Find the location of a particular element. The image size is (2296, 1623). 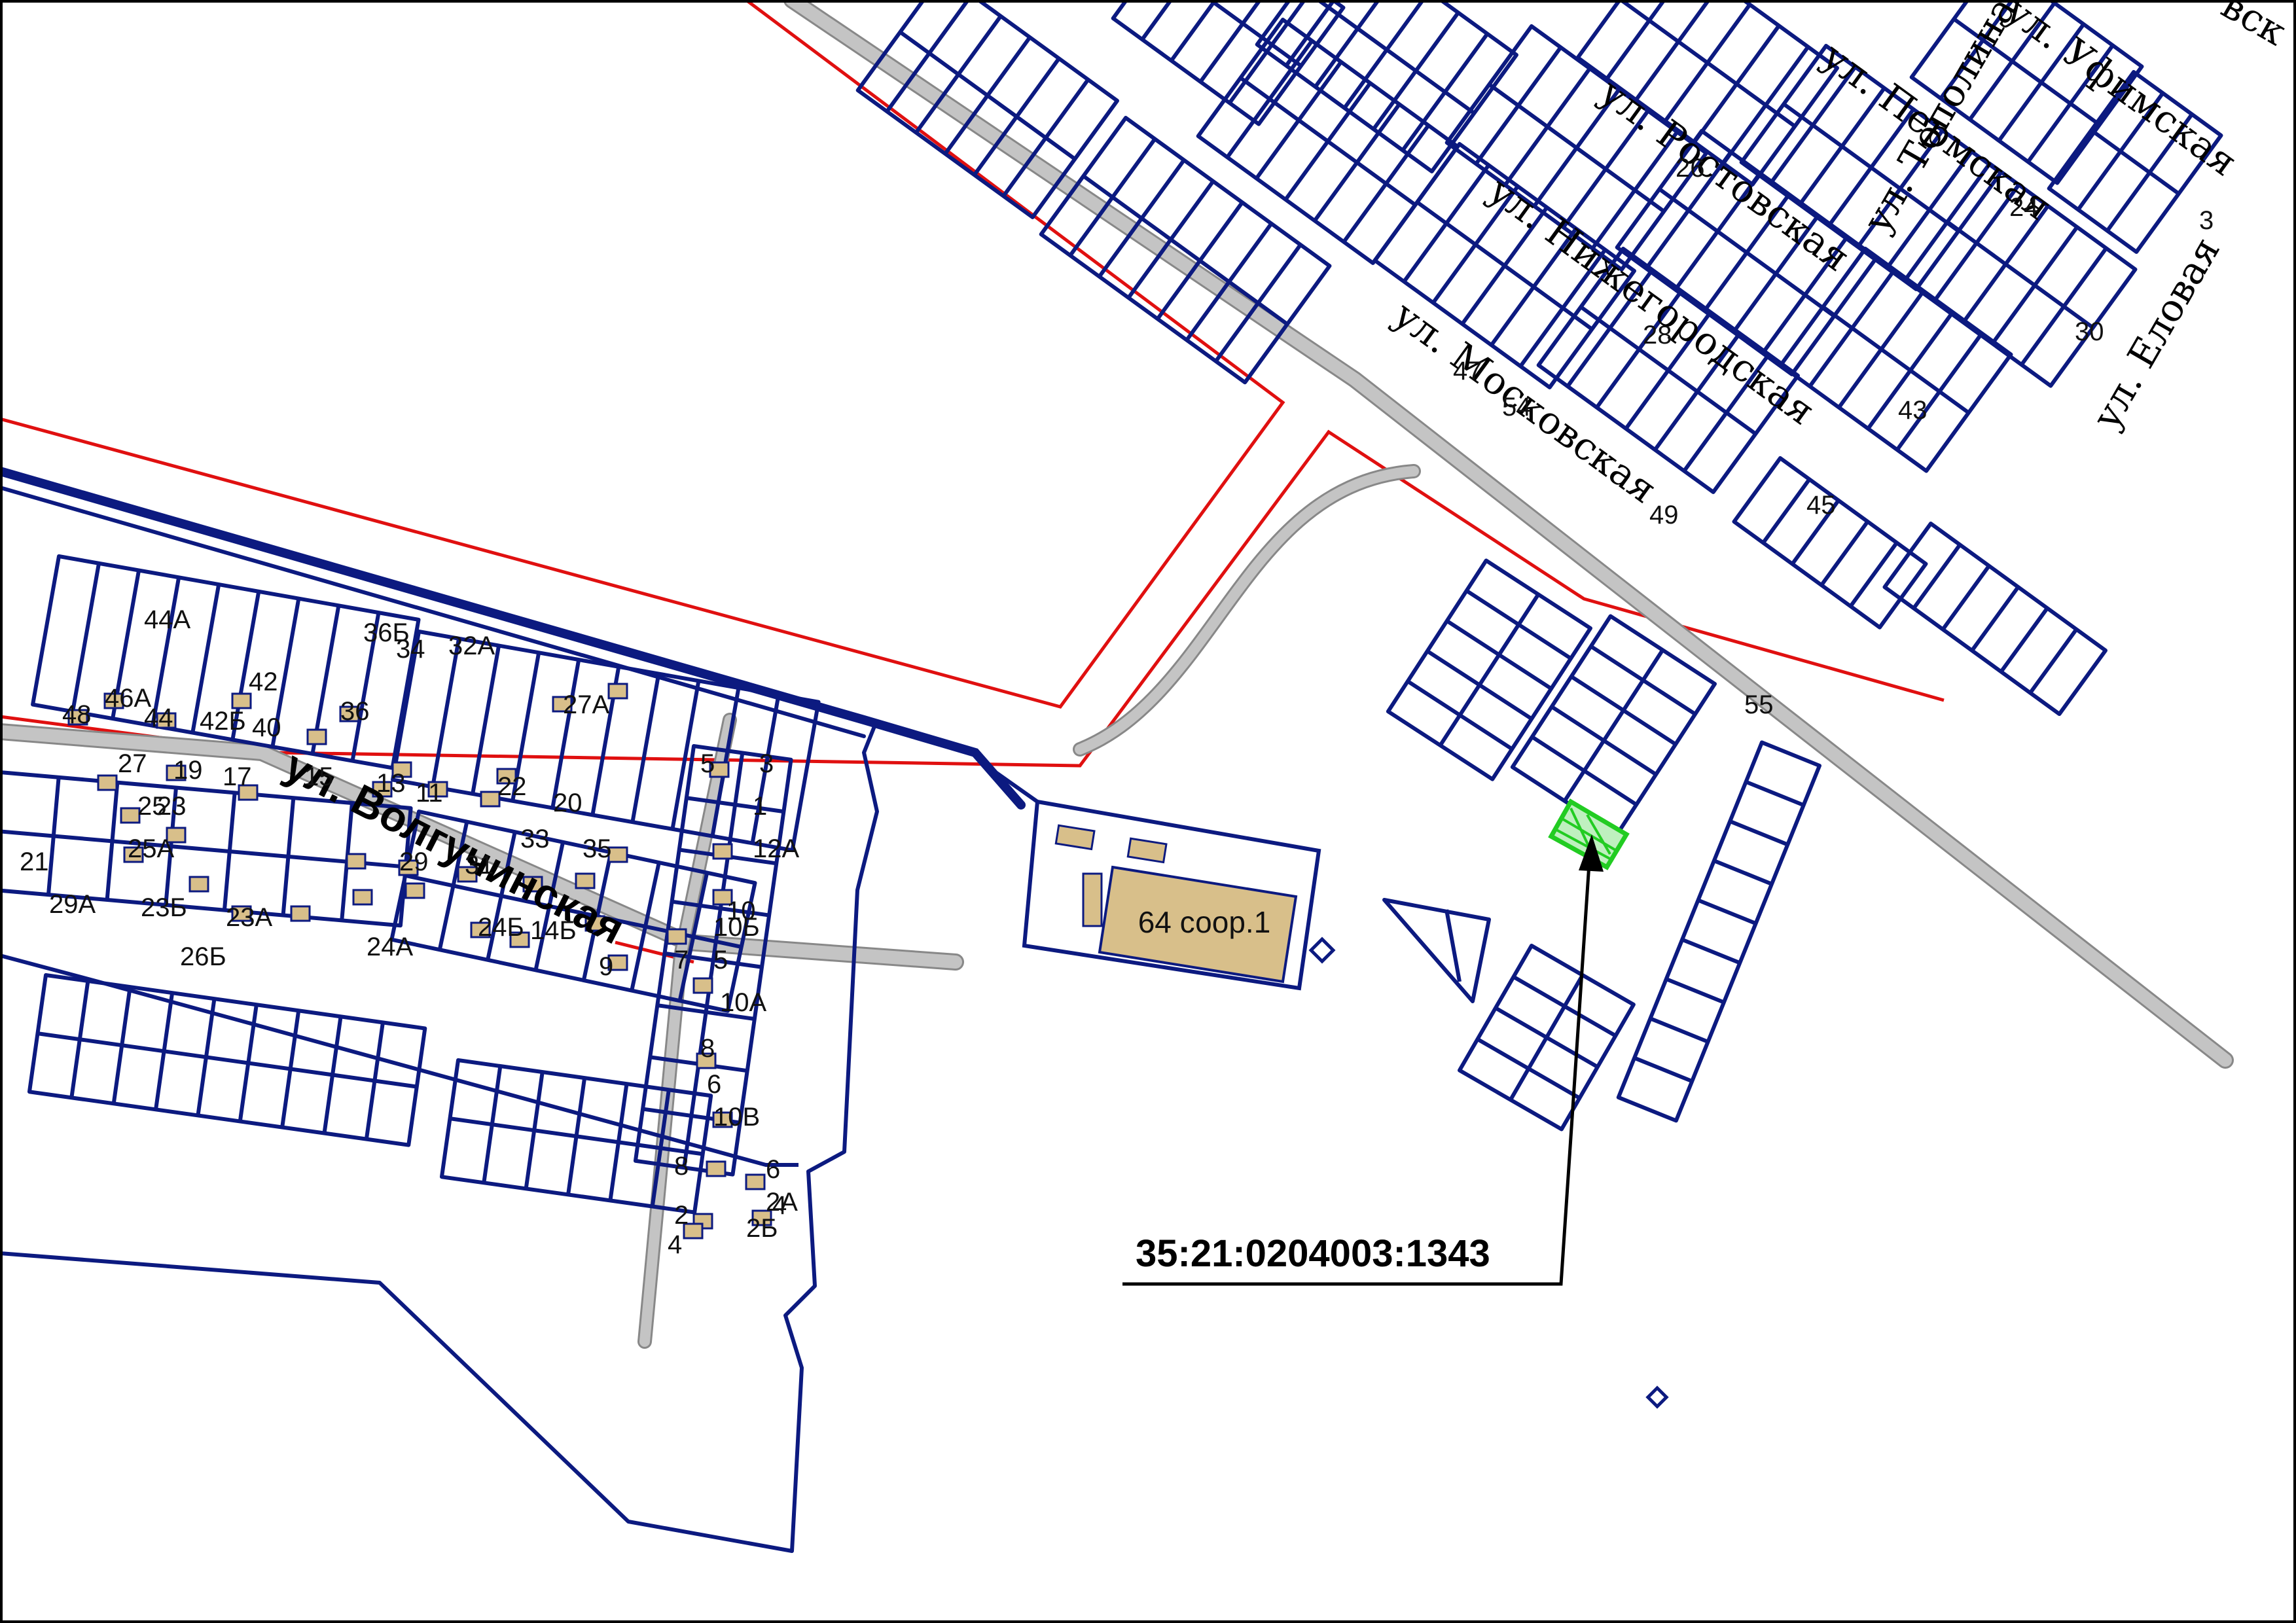

house-number-label: 21 is located at coordinates (34, 861).